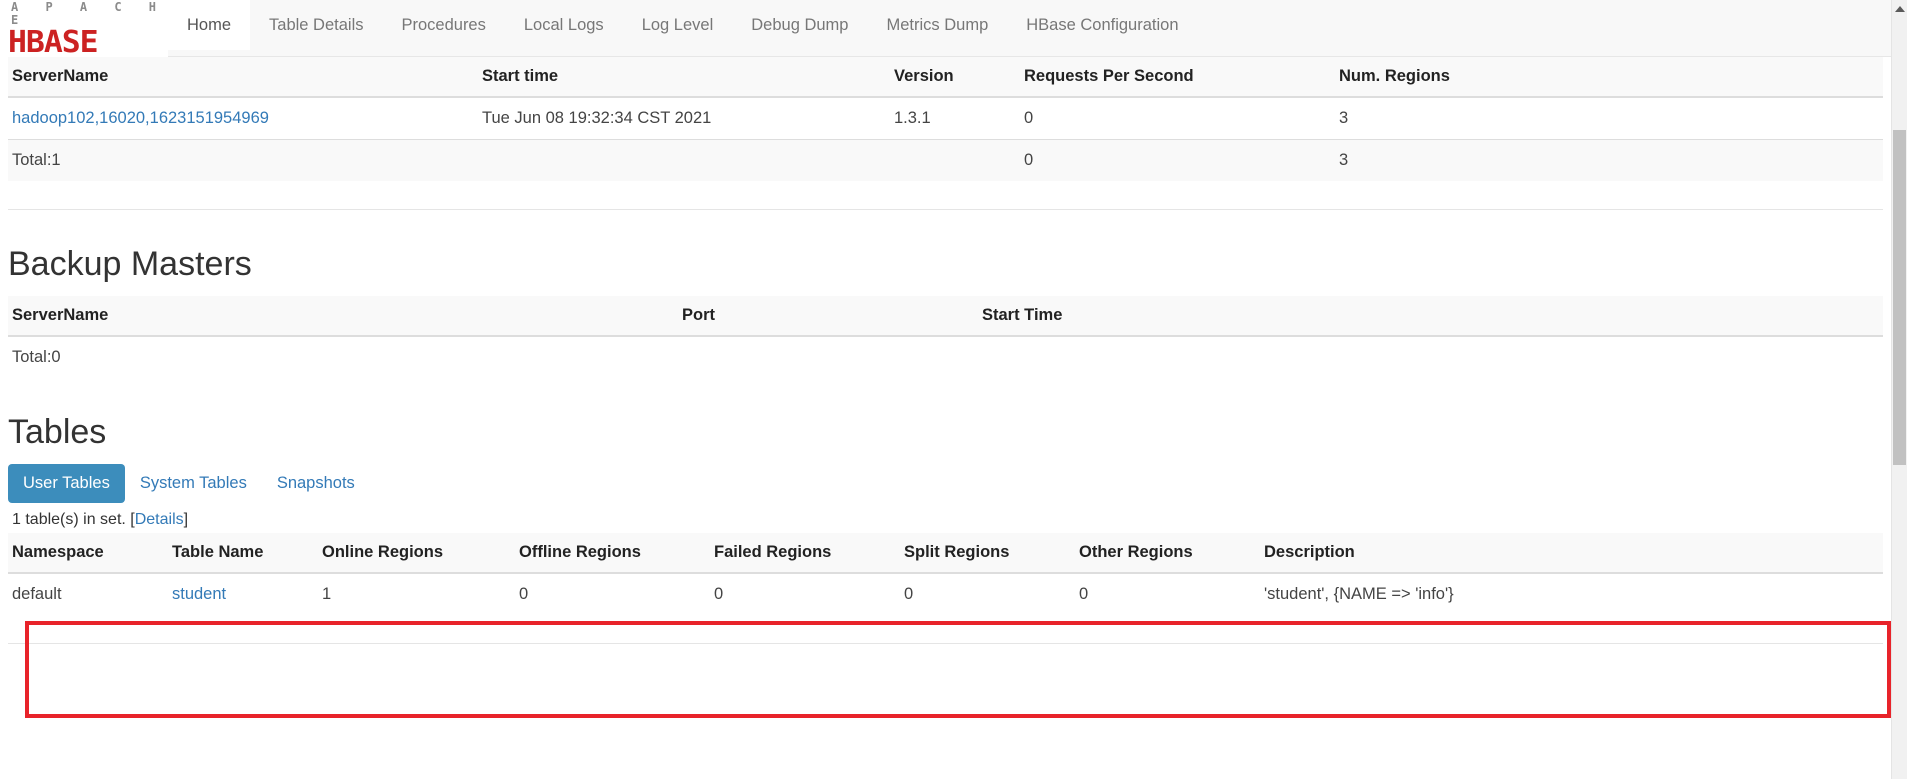  Describe the element at coordinates (1177, 118) in the screenshot. I see `cell-requests-per-second: 0` at that location.